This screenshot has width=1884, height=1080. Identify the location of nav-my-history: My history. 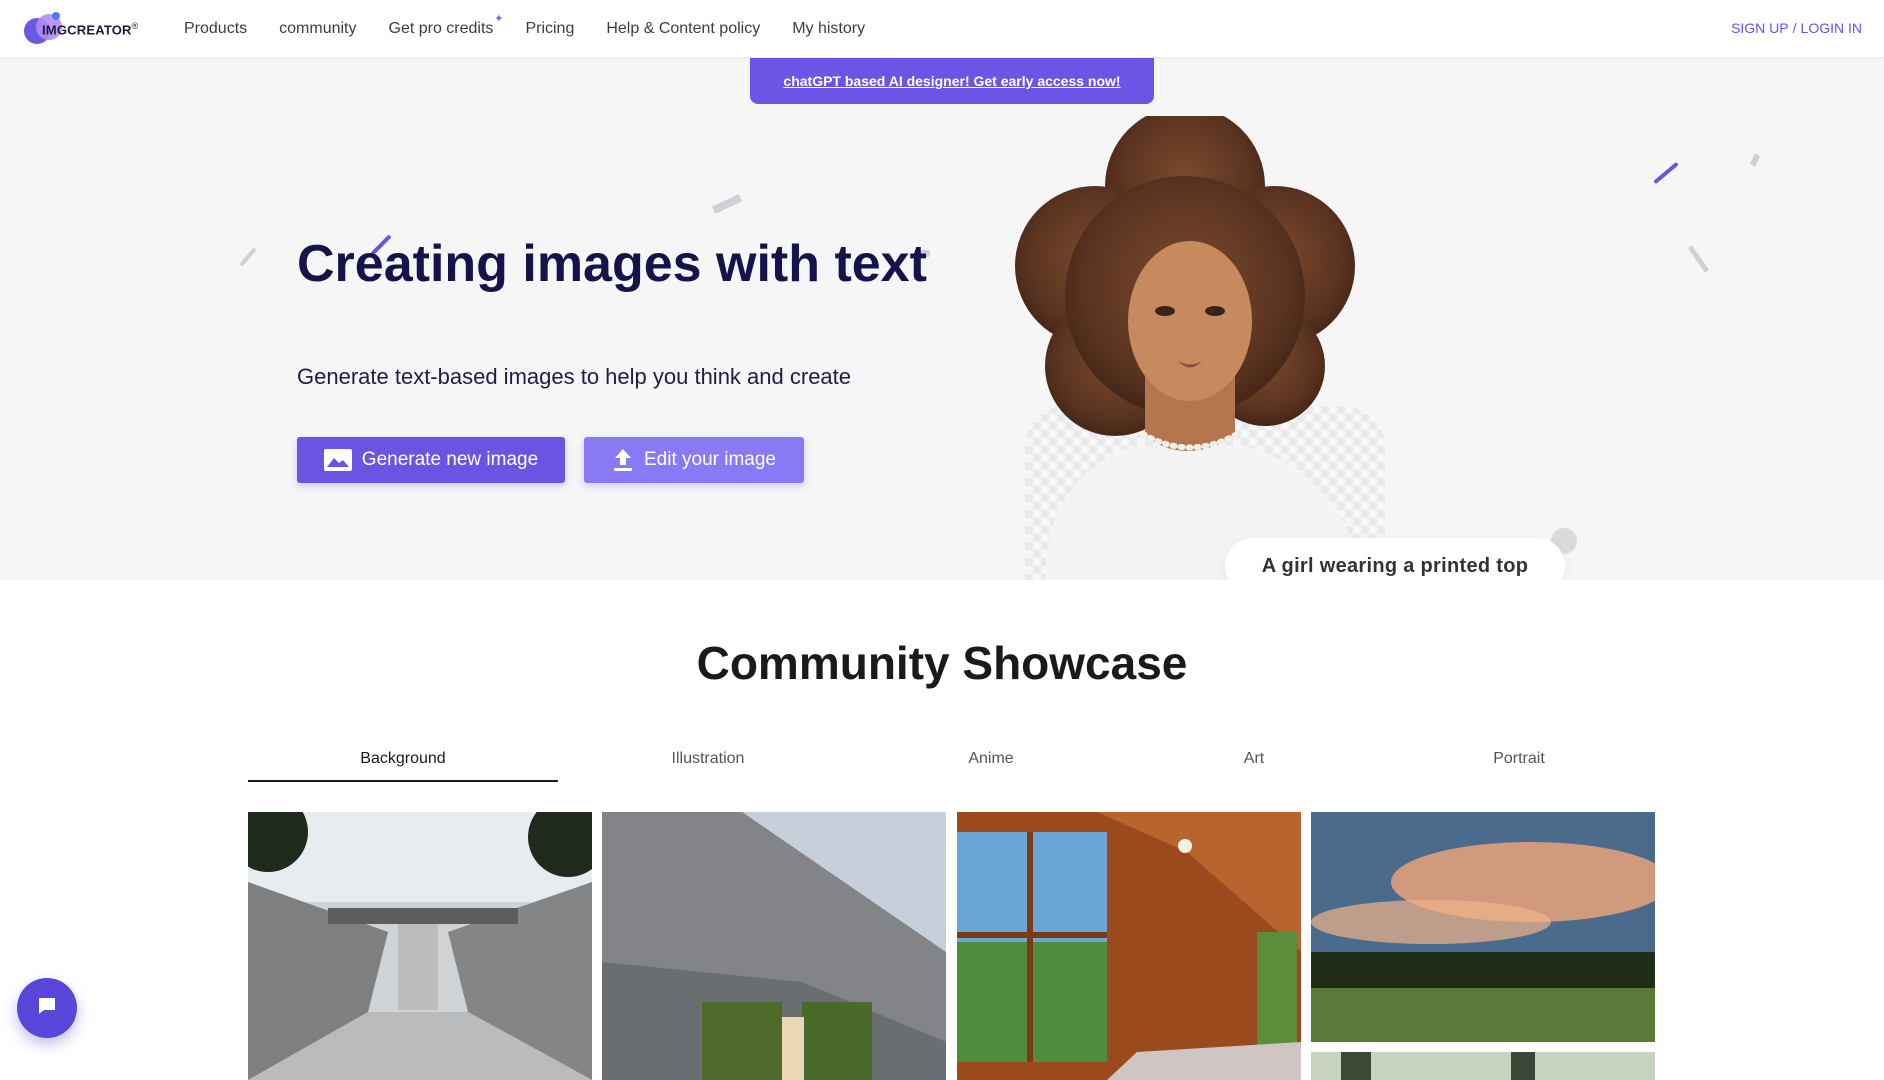
(828, 29).